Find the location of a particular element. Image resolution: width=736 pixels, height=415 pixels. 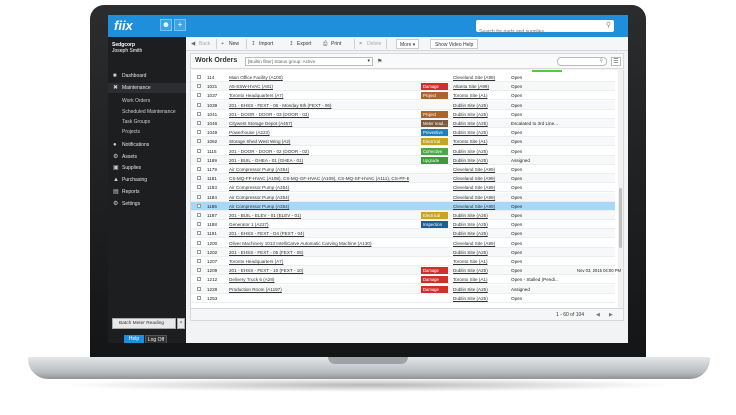

asset-link: Powerhouse (A223) is located at coordinates (319, 132).